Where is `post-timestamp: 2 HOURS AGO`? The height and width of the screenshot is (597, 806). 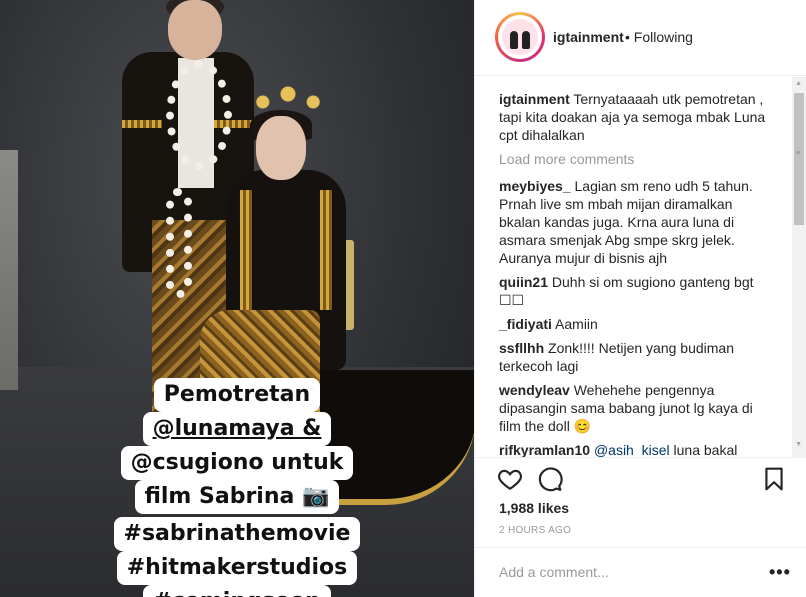 post-timestamp: 2 HOURS AGO is located at coordinates (535, 530).